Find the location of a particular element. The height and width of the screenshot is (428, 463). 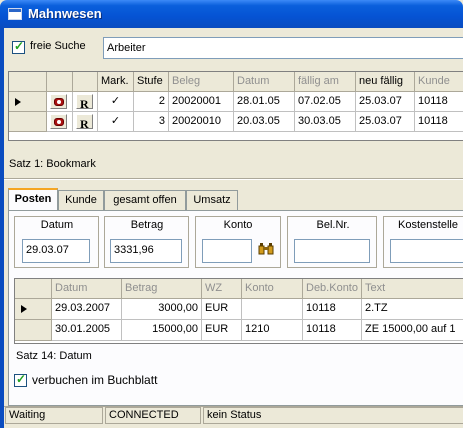

tab-gesamt-offen: gesamt offen is located at coordinates (145, 200).